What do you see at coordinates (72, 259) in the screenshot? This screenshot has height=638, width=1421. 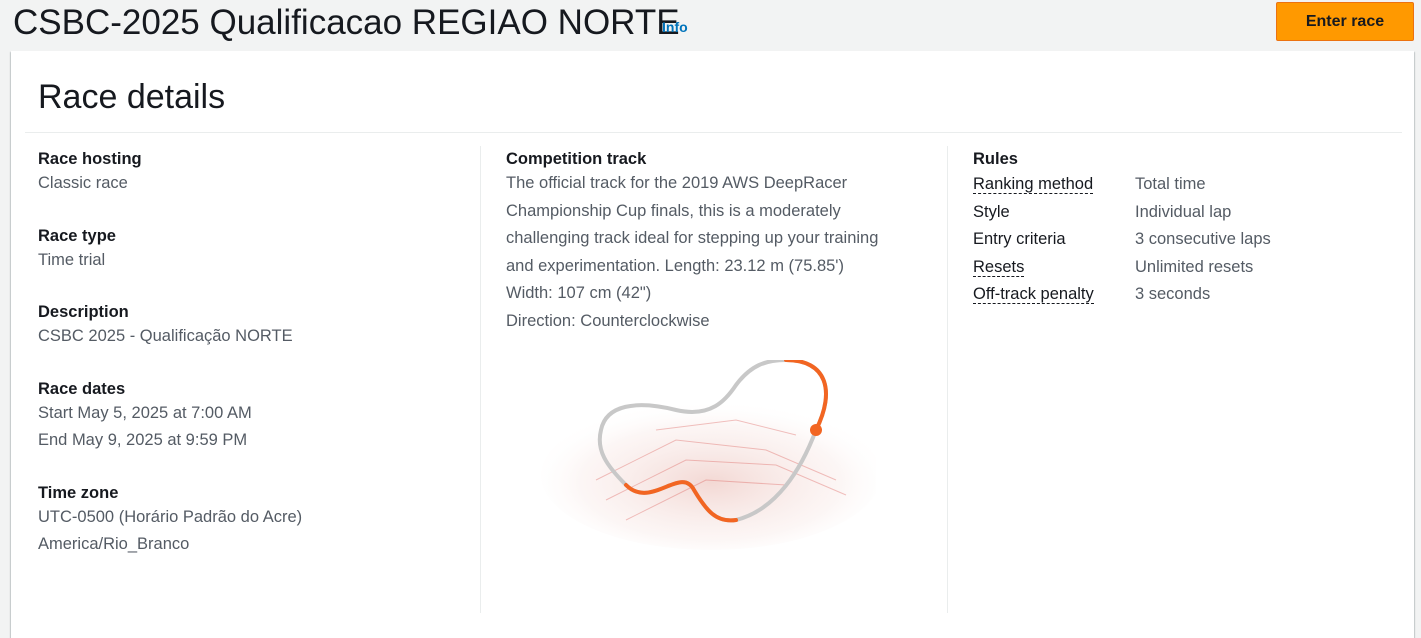 I see `race-type-value: Time trial` at bounding box center [72, 259].